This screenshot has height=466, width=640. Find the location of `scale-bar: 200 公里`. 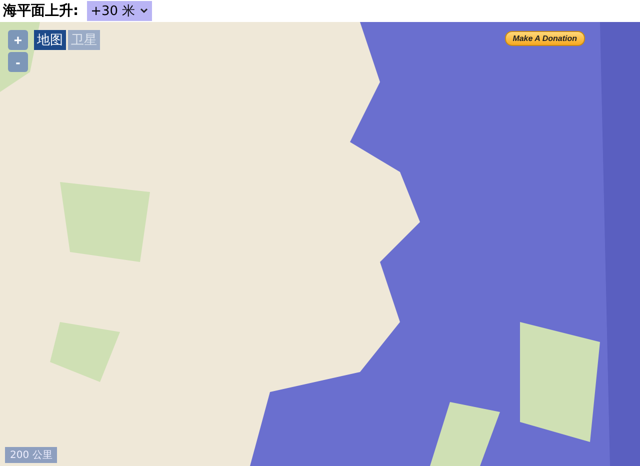

scale-bar: 200 公里 is located at coordinates (31, 455).